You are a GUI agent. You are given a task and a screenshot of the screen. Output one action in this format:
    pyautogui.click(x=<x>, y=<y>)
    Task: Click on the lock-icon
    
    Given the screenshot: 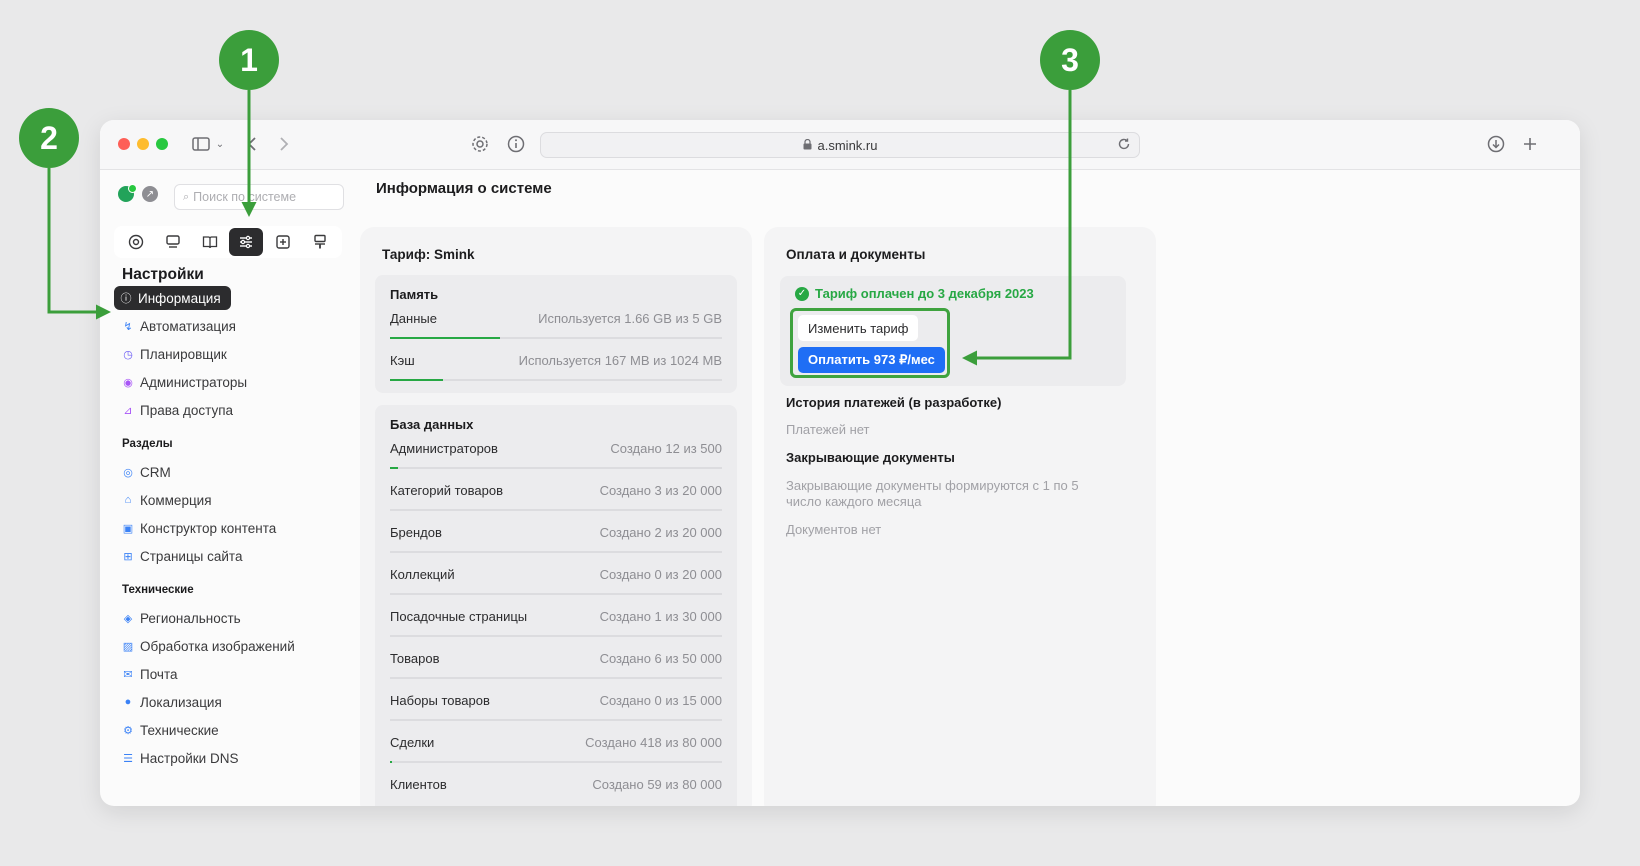 What is the action you would take?
    pyautogui.click(x=807, y=145)
    